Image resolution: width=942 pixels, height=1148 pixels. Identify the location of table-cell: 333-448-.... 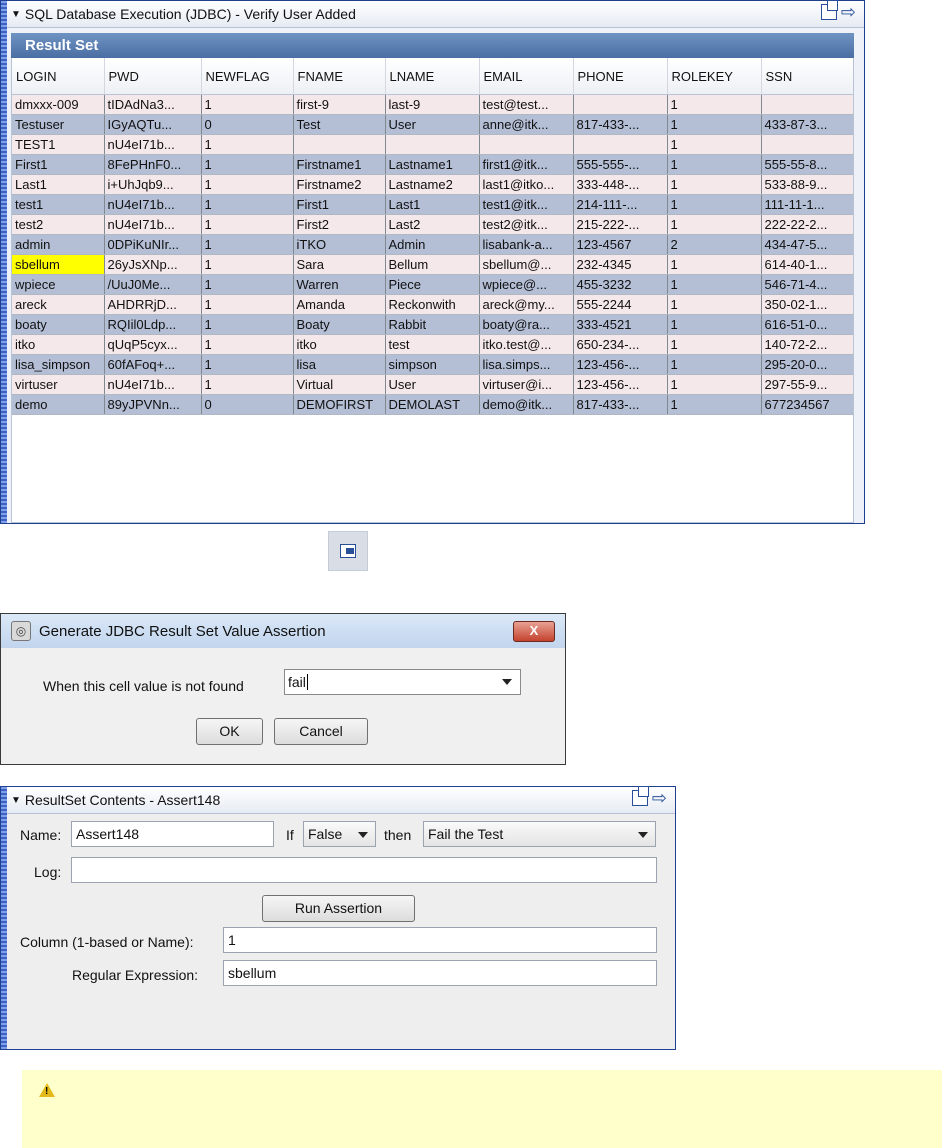
(620, 184).